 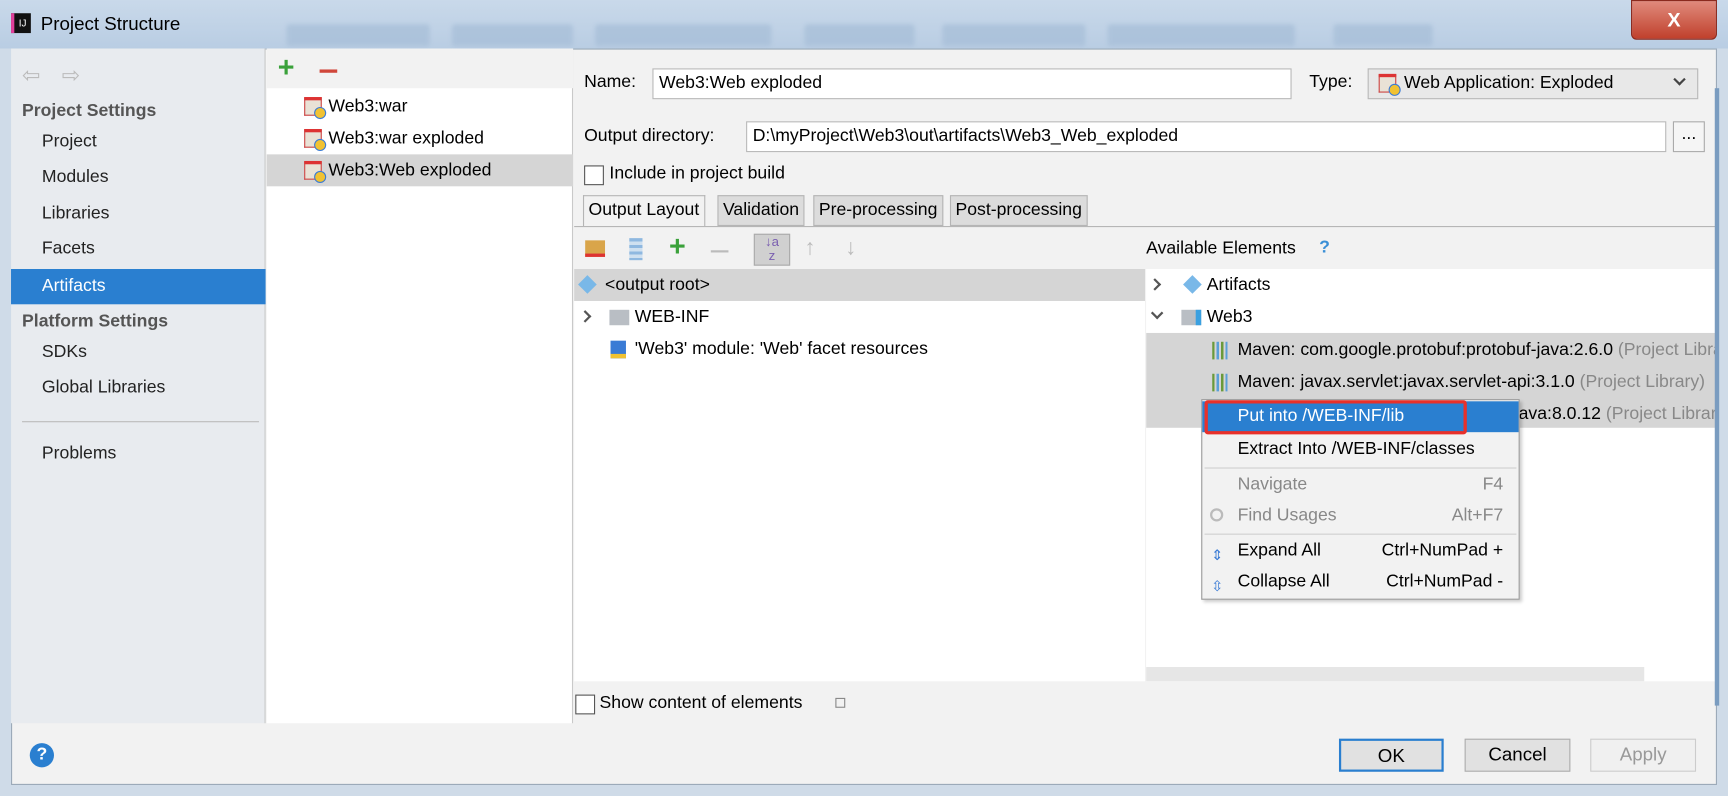 What do you see at coordinates (1335, 417) in the screenshot?
I see `highlight-box` at bounding box center [1335, 417].